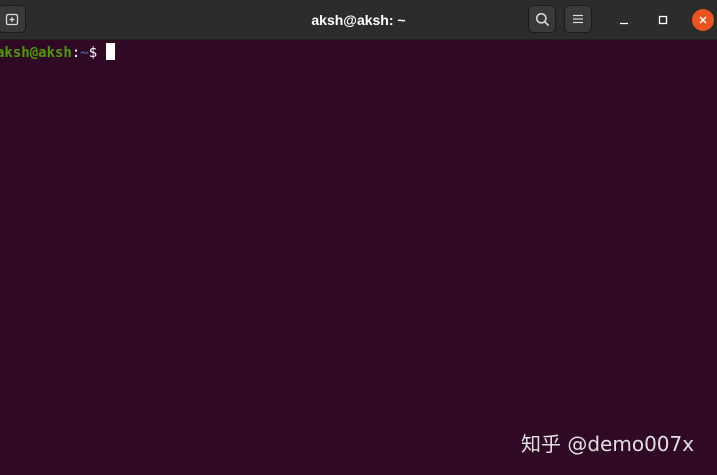  Describe the element at coordinates (624, 20) in the screenshot. I see `minimize-button` at that location.